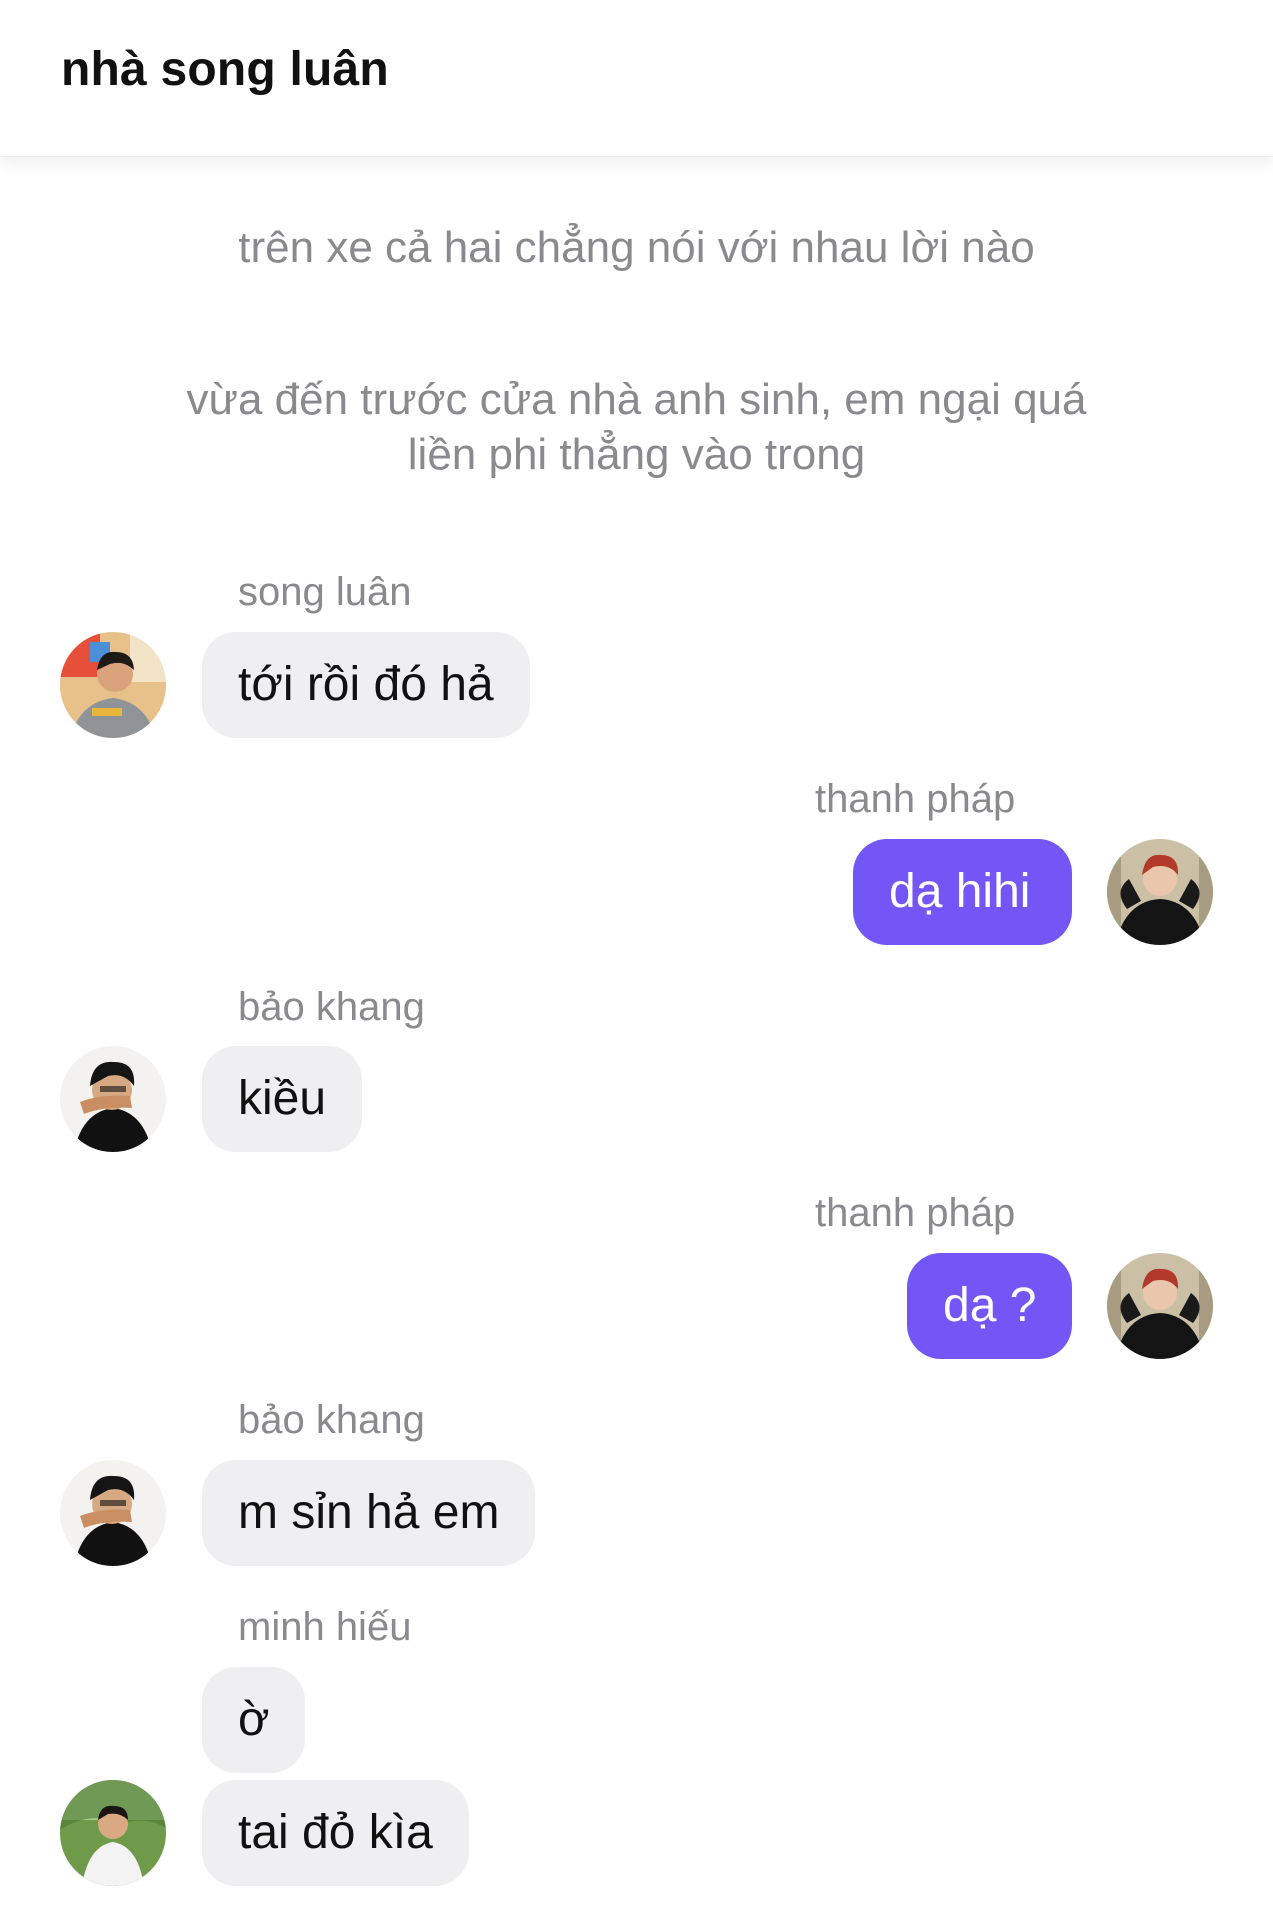 This screenshot has width=1273, height=1920. What do you see at coordinates (325, 592) in the screenshot?
I see `sender-name: song luân` at bounding box center [325, 592].